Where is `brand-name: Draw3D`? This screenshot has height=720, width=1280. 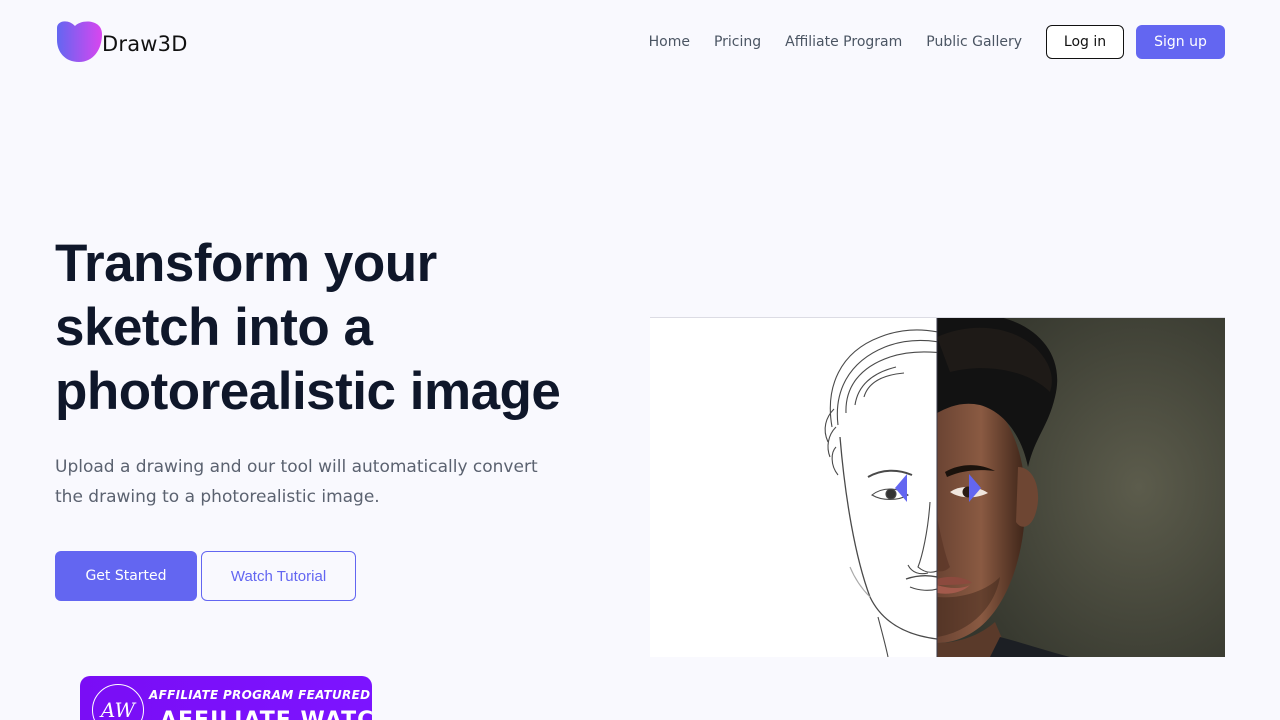
brand-name: Draw3D is located at coordinates (145, 43).